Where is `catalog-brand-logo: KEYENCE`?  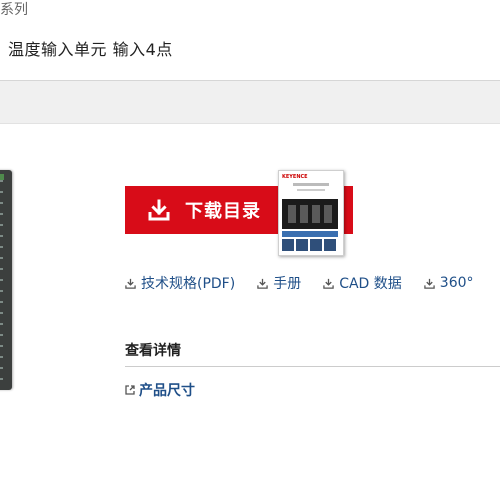
catalog-brand-logo: KEYENCE is located at coordinates (295, 177).